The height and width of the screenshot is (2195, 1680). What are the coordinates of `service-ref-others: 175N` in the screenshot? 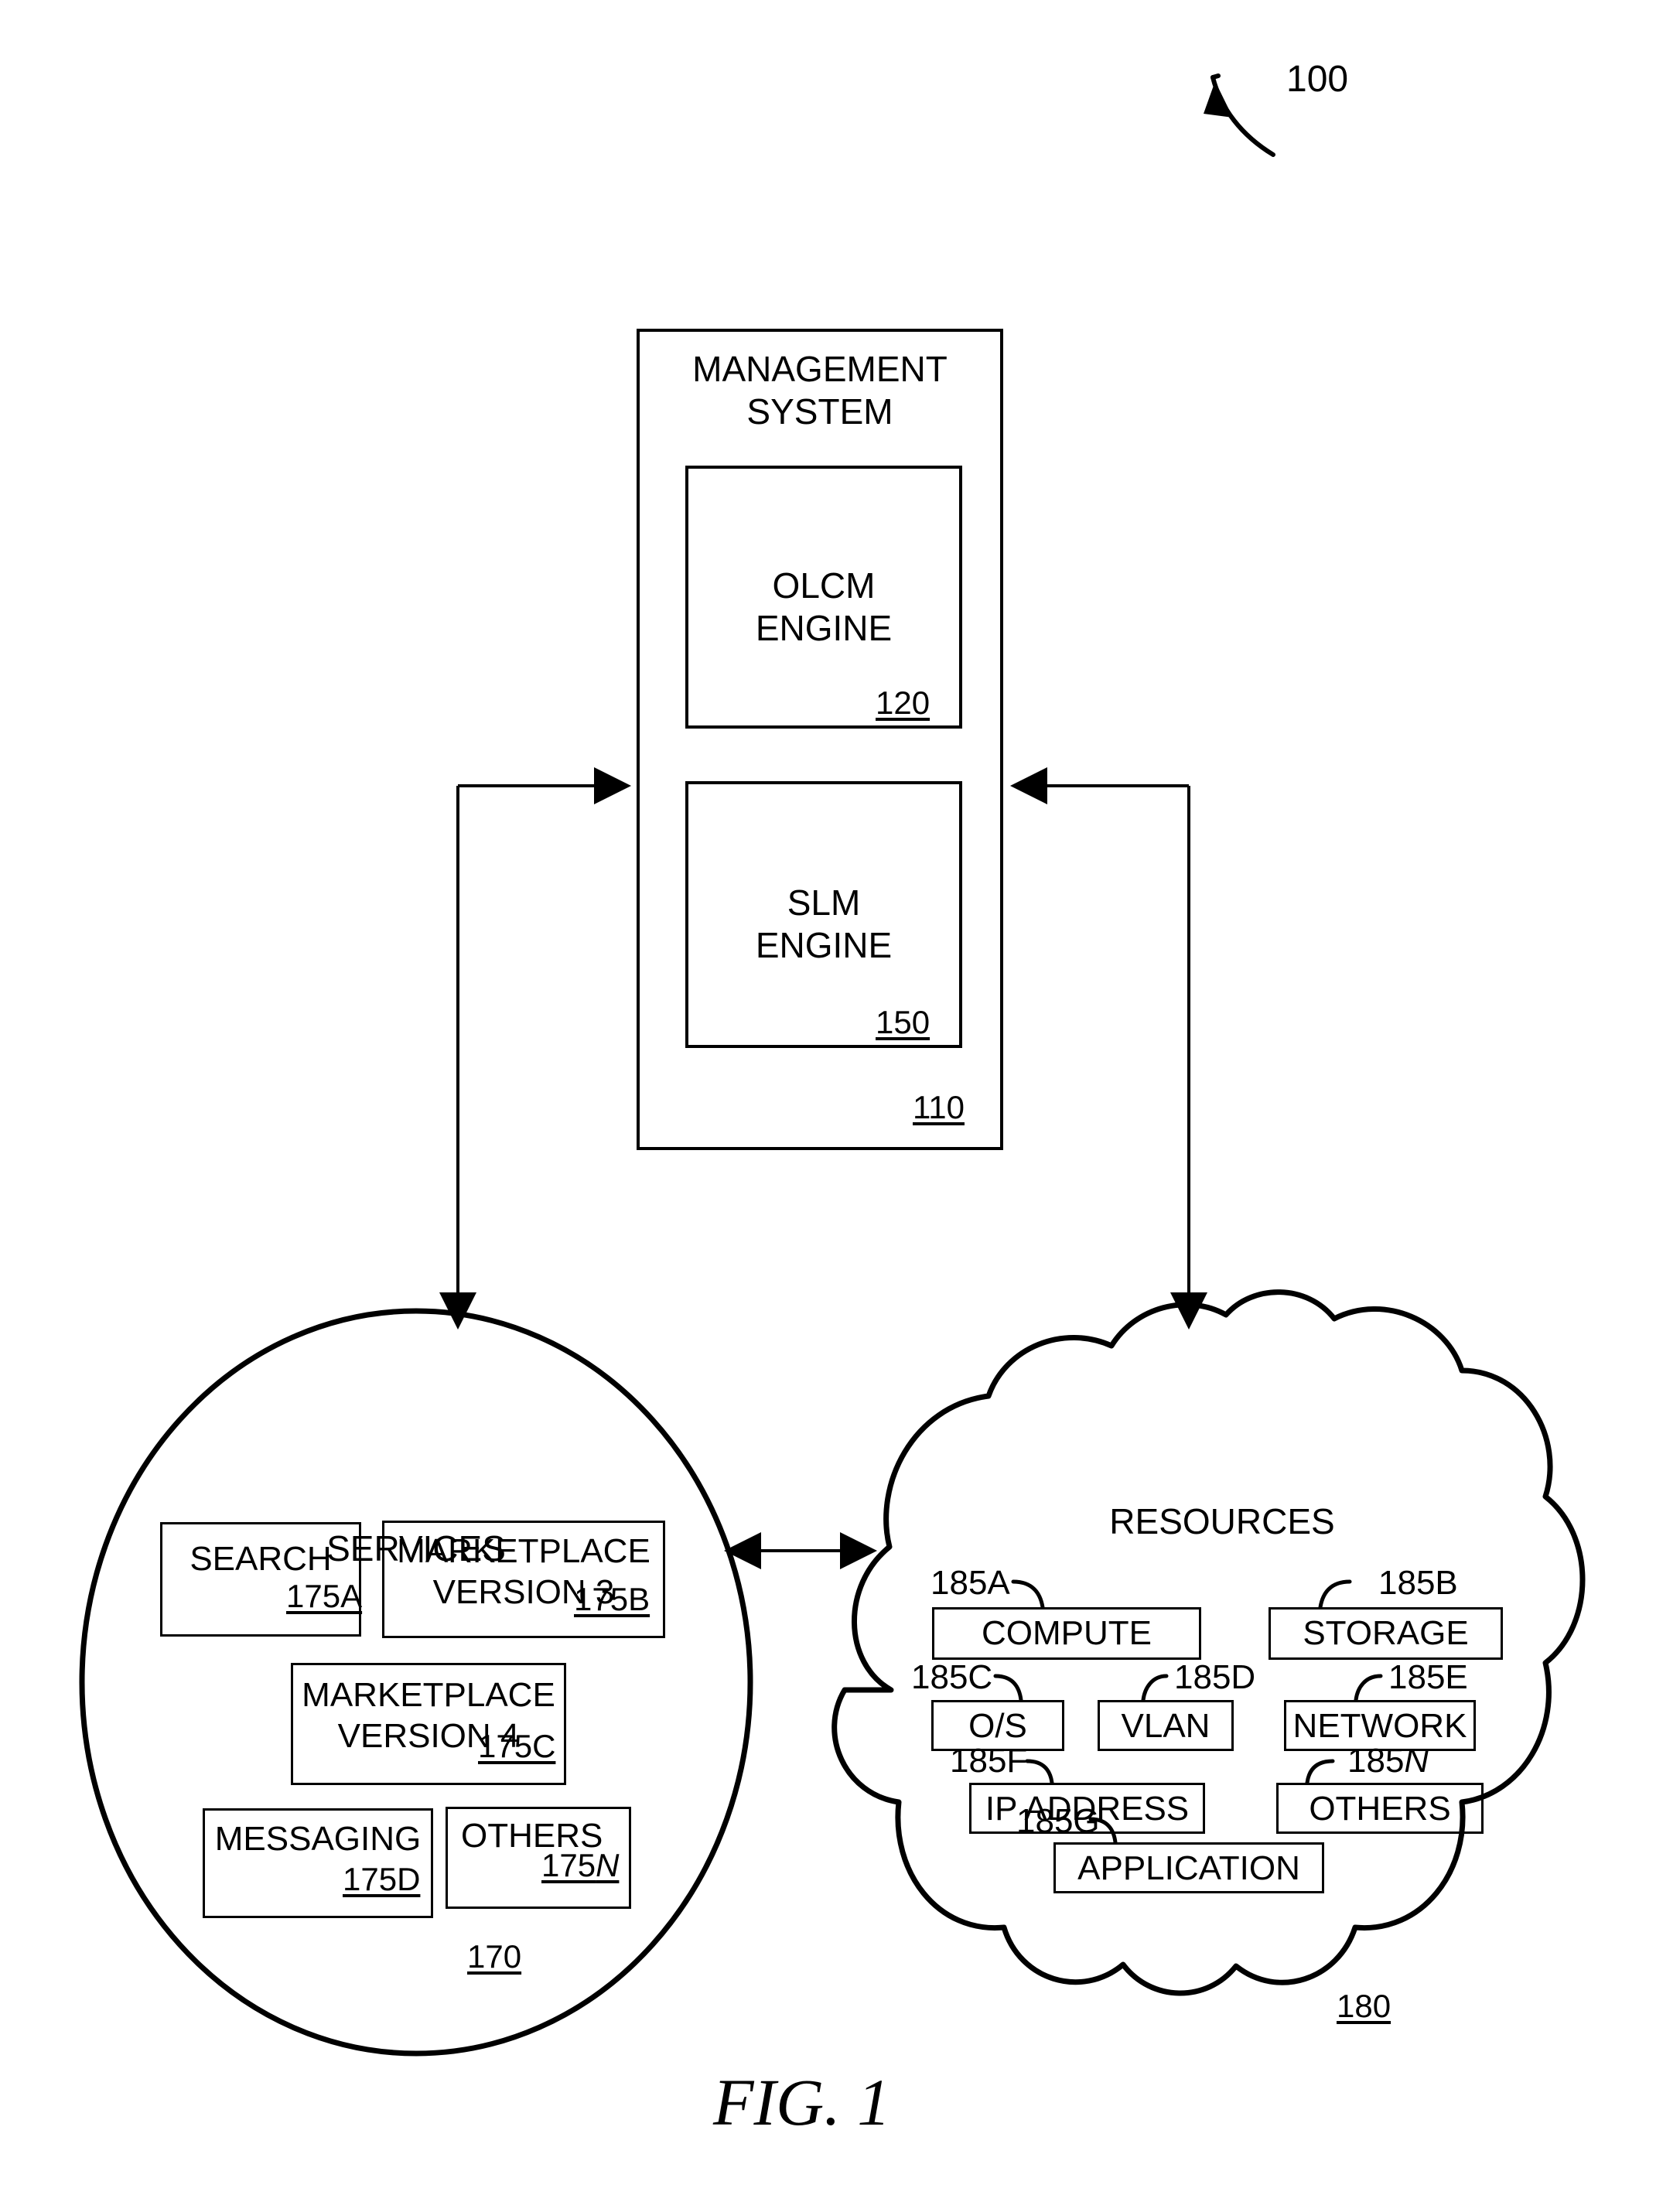 It's located at (580, 1865).